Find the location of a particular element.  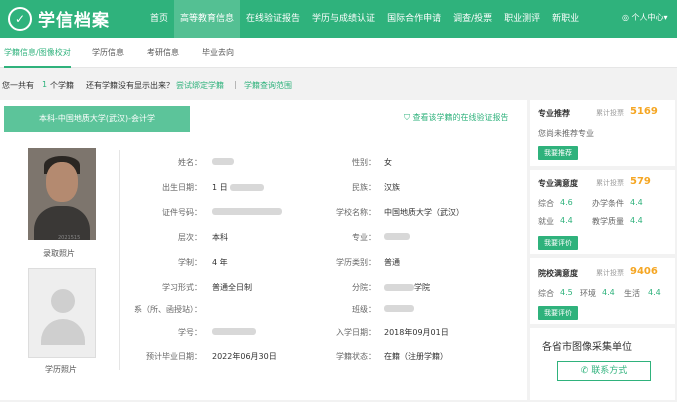

enroll-value: 2018年09月01日 is located at coordinates (416, 332).